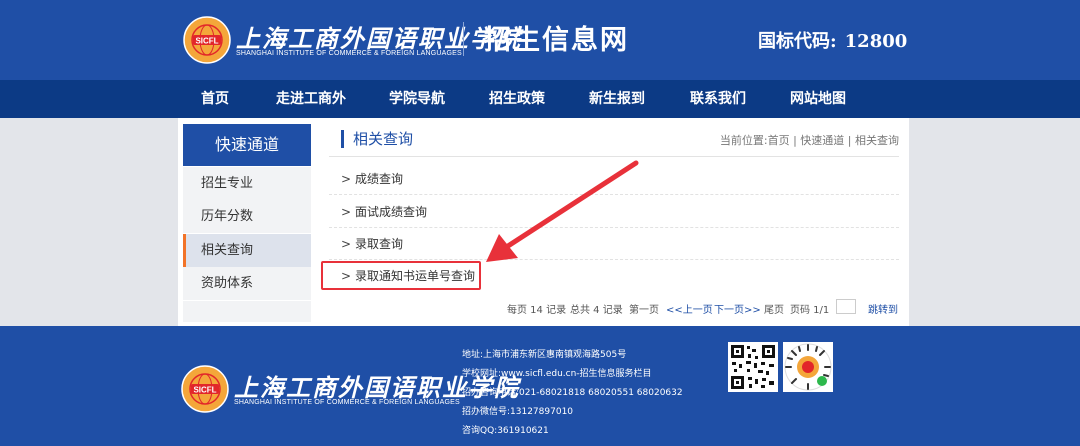 Image resolution: width=1080 pixels, height=446 pixels. I want to click on header-divider, so click(463, 39).